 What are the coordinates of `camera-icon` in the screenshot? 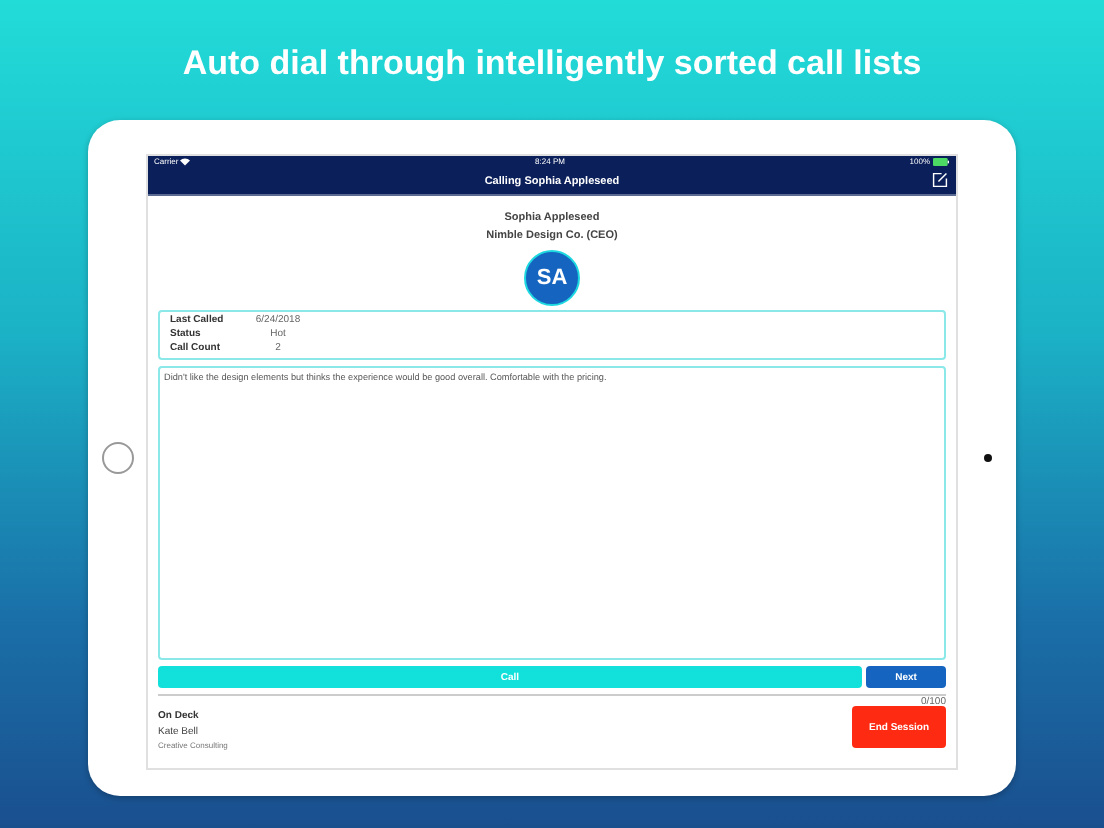 It's located at (987, 458).